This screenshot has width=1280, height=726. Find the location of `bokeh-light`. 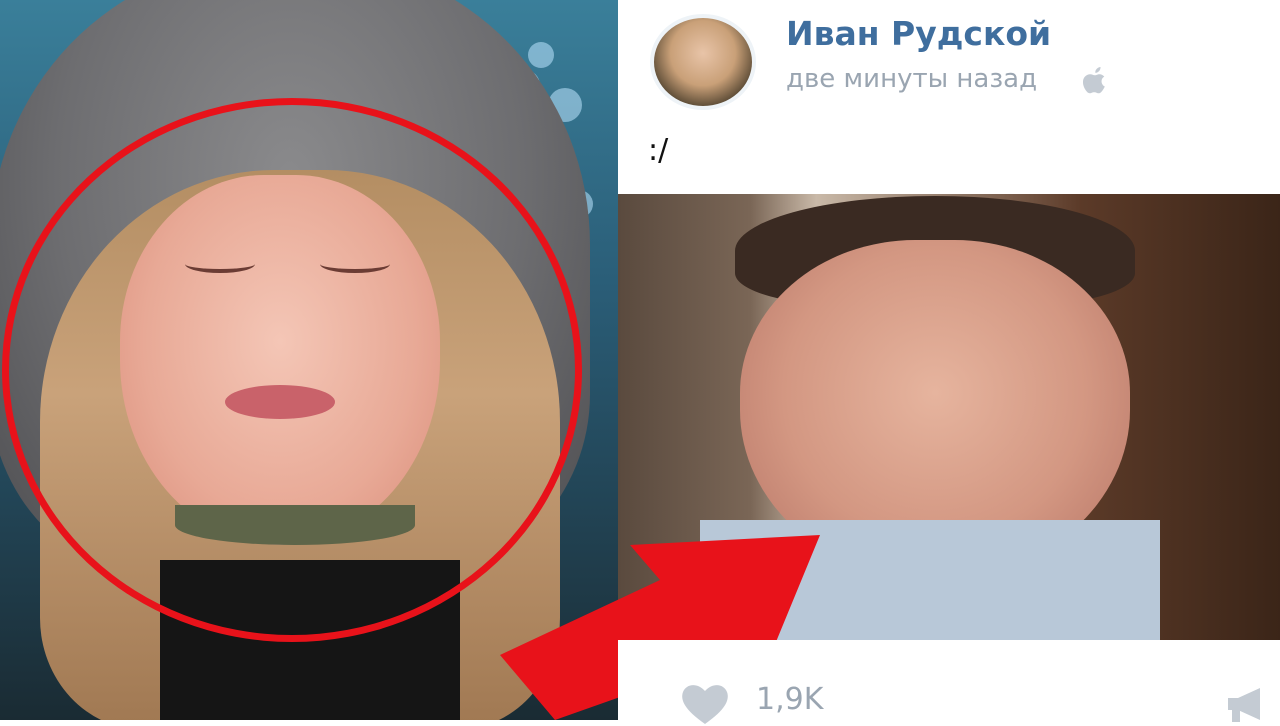

bokeh-light is located at coordinates (541, 55).